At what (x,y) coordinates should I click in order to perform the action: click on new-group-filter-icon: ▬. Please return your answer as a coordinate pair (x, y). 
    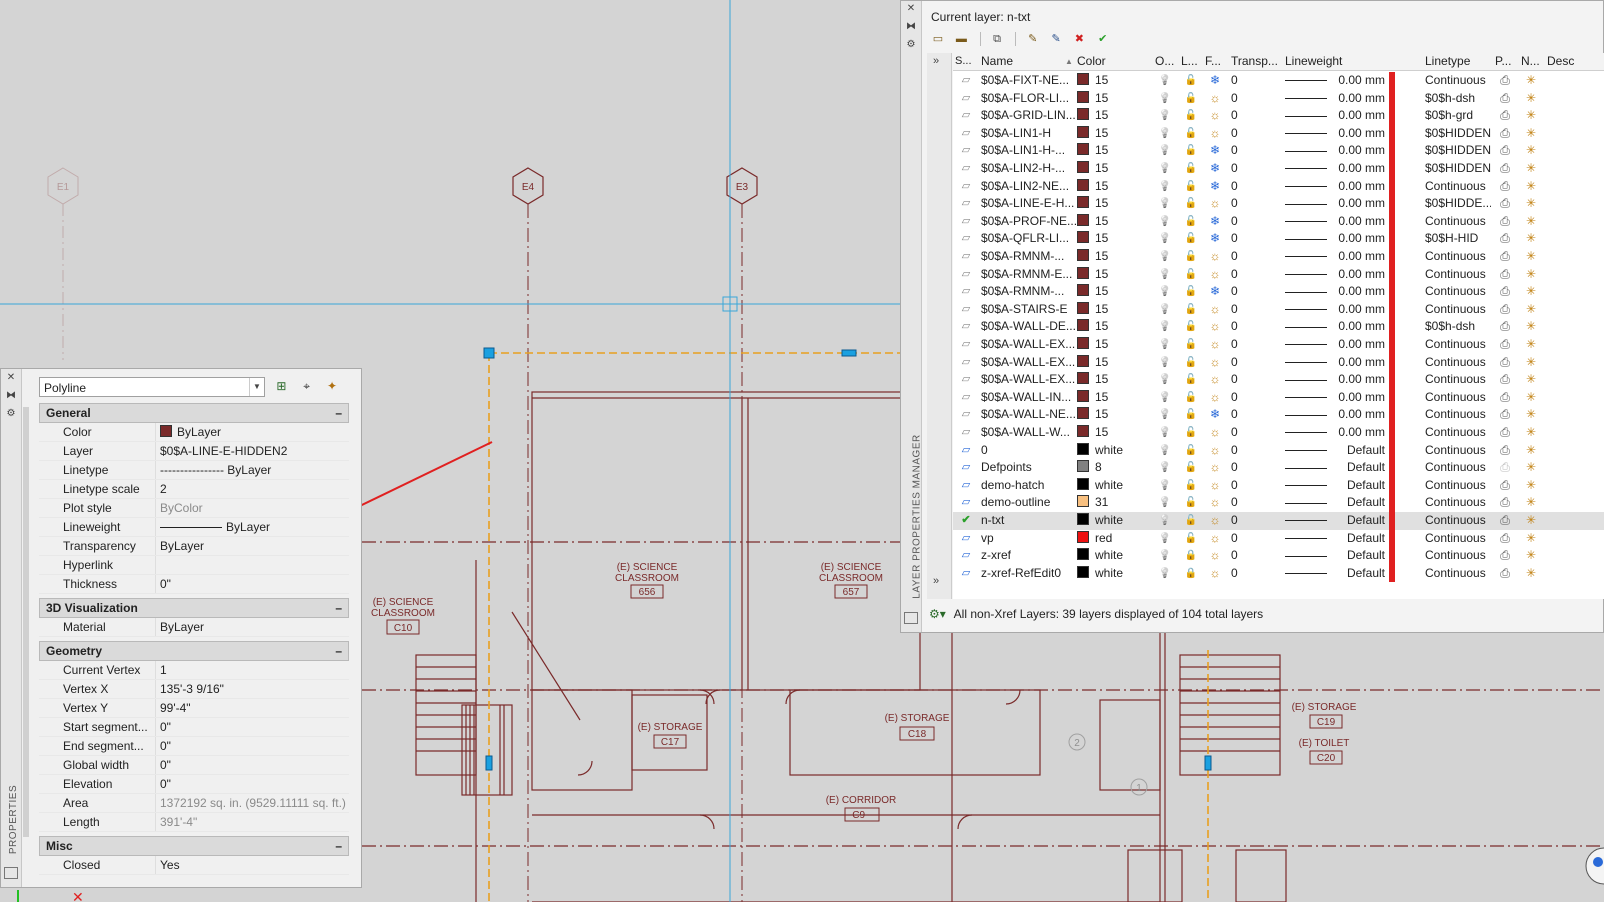
    Looking at the image, I should click on (961, 39).